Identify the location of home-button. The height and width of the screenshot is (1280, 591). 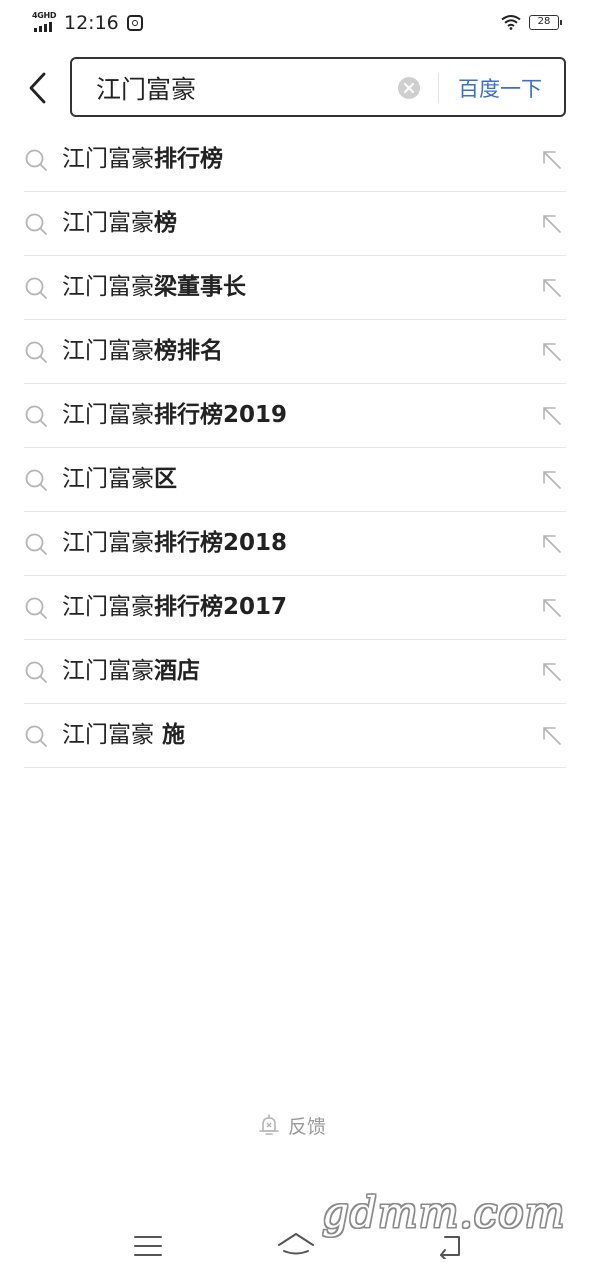
(296, 1246).